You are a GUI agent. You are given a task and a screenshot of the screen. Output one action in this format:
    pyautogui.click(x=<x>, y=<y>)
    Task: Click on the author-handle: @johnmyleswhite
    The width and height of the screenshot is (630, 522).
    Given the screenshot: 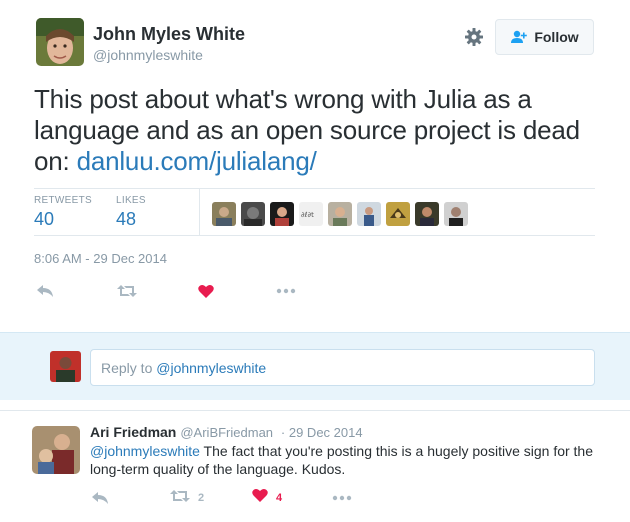 What is the action you would take?
    pyautogui.click(x=148, y=55)
    